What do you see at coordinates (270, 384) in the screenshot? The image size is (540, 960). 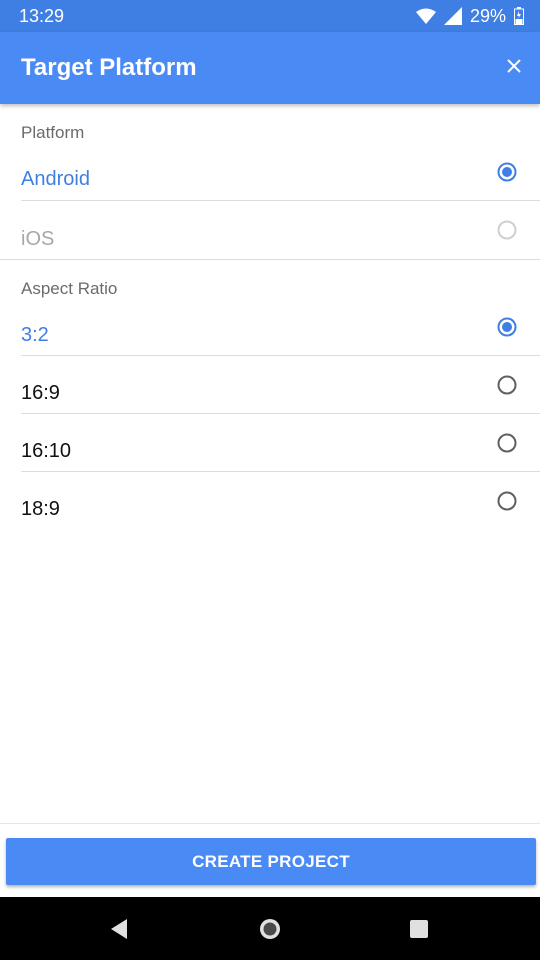 I see `aspect-option-16-9: 16:9` at bounding box center [270, 384].